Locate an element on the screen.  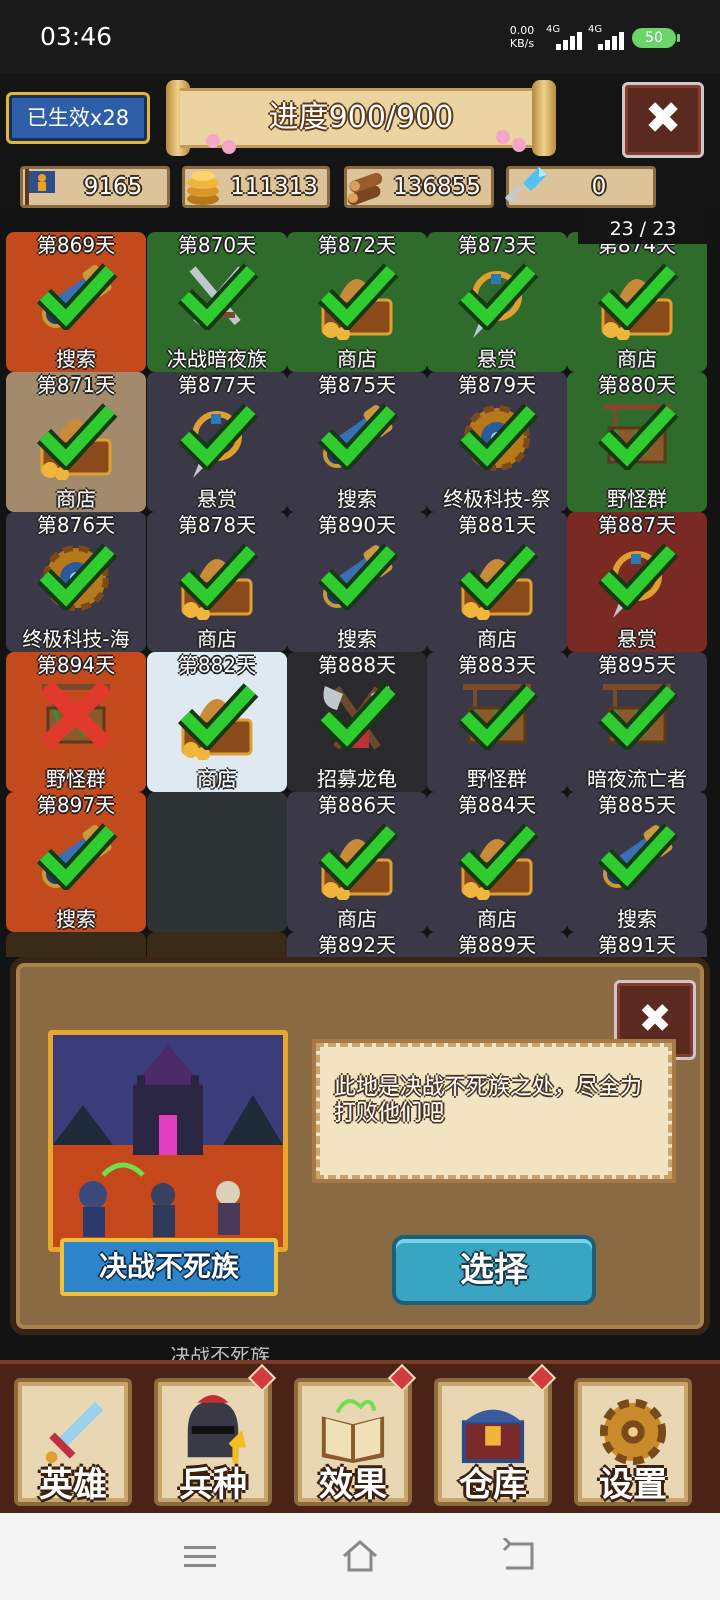
event-tile: 第882天 商店 is located at coordinates (217, 722).